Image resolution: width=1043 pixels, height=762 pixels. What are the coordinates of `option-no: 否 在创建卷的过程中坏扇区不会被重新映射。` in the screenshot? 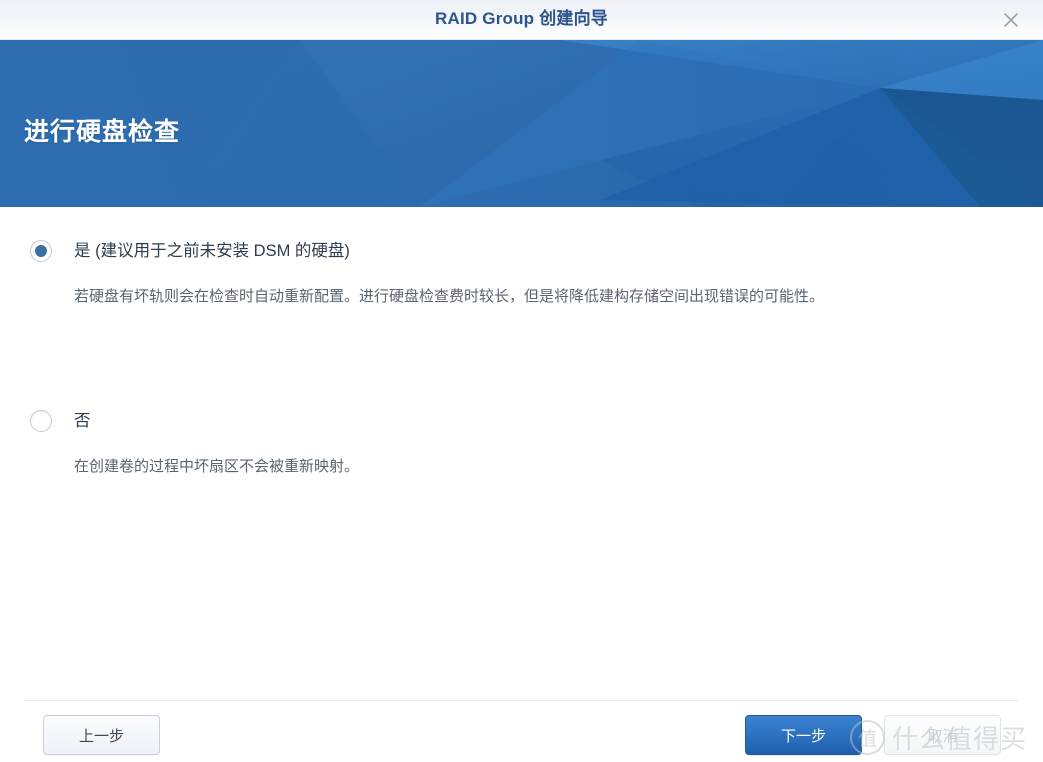 It's located at (521, 443).